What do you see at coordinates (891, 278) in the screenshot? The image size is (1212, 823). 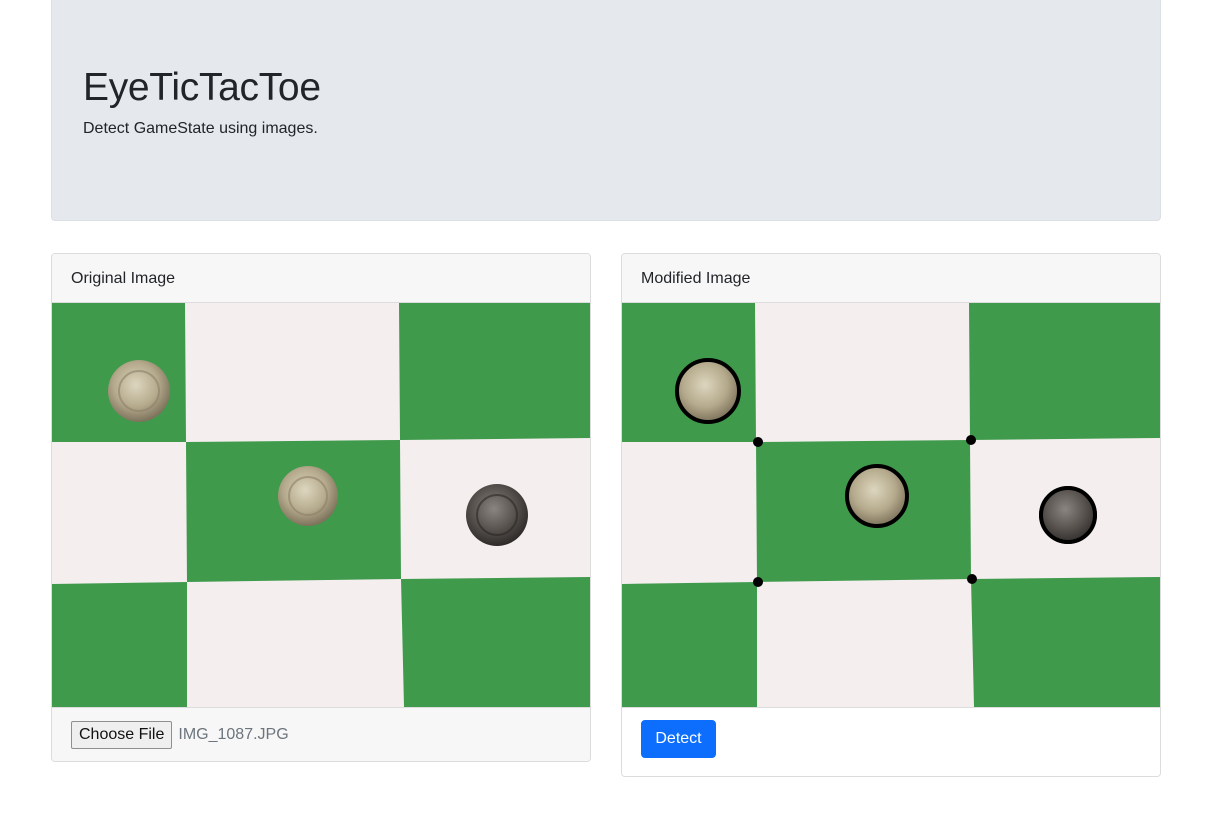 I see `modified-image-card-title: Modified Image` at bounding box center [891, 278].